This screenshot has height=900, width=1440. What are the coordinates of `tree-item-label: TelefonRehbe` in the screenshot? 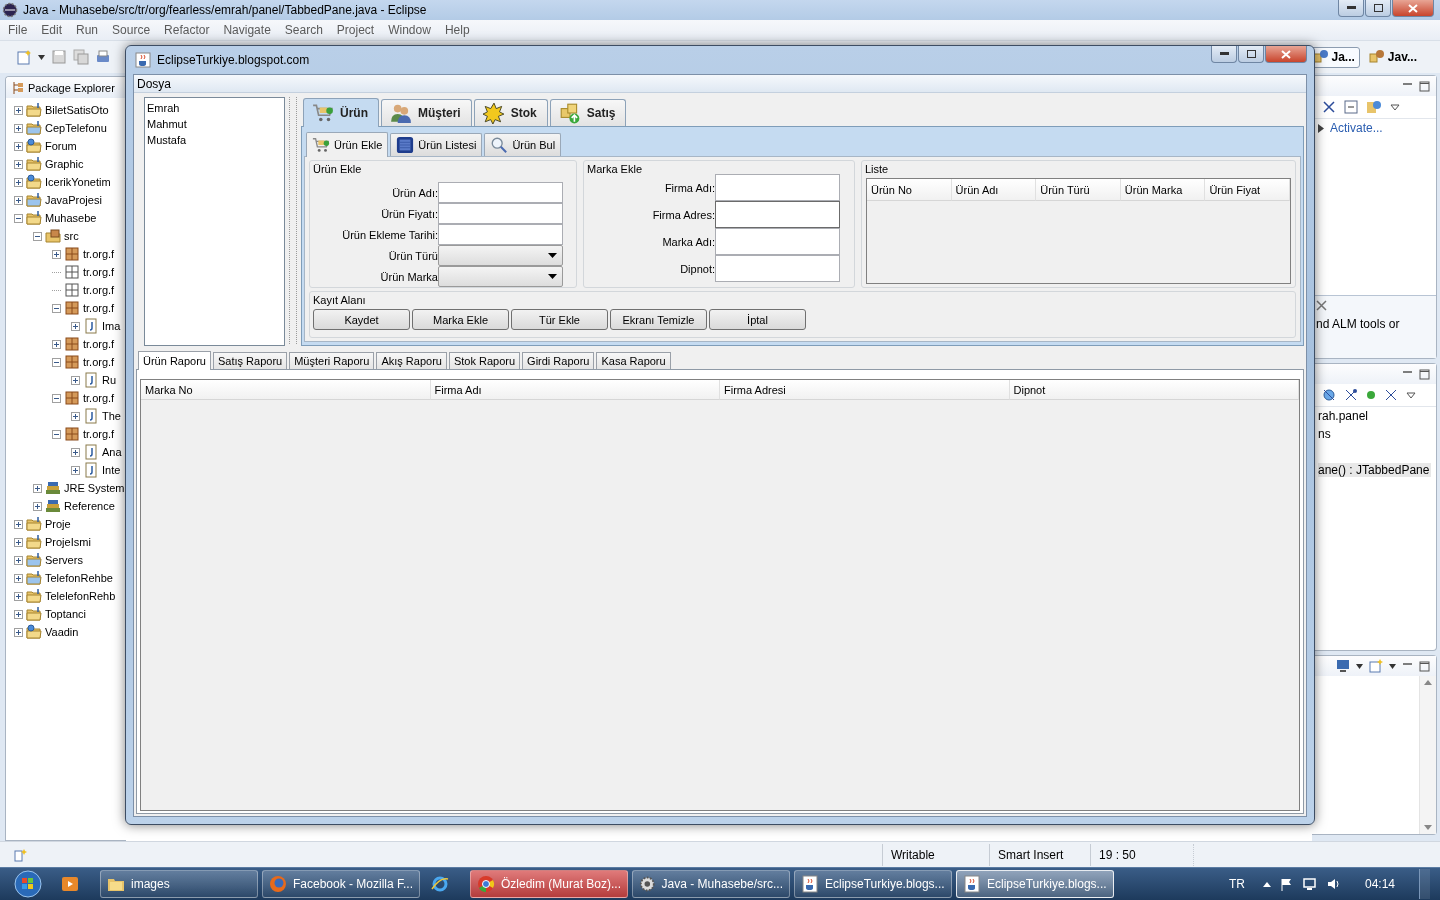 It's located at (79, 578).